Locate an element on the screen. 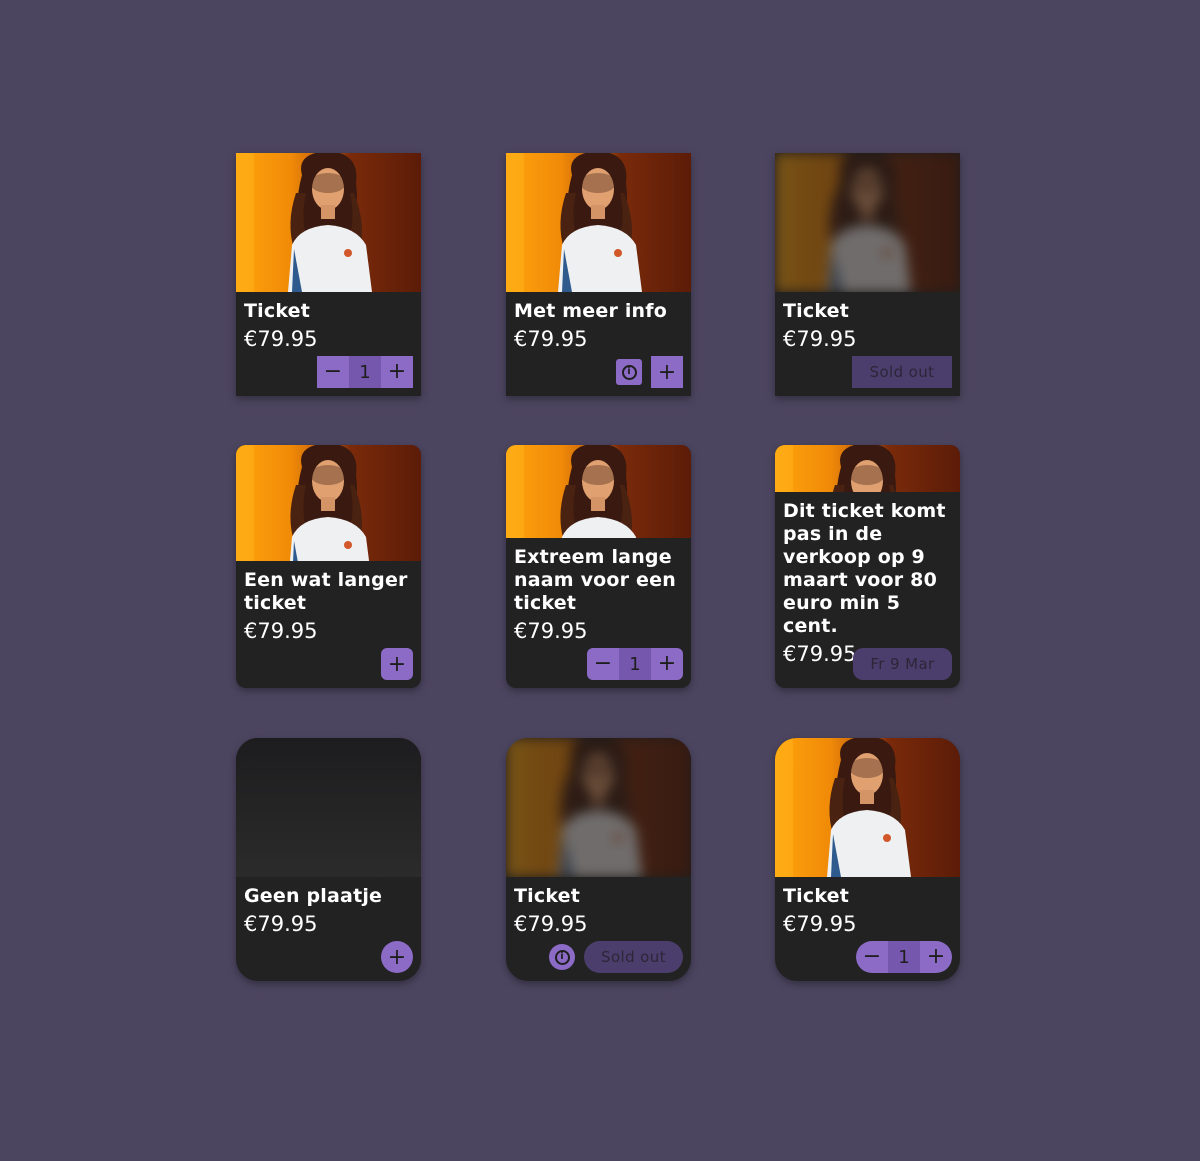  ticket-name: Extreem lange naam voor een ticket is located at coordinates (595, 580).